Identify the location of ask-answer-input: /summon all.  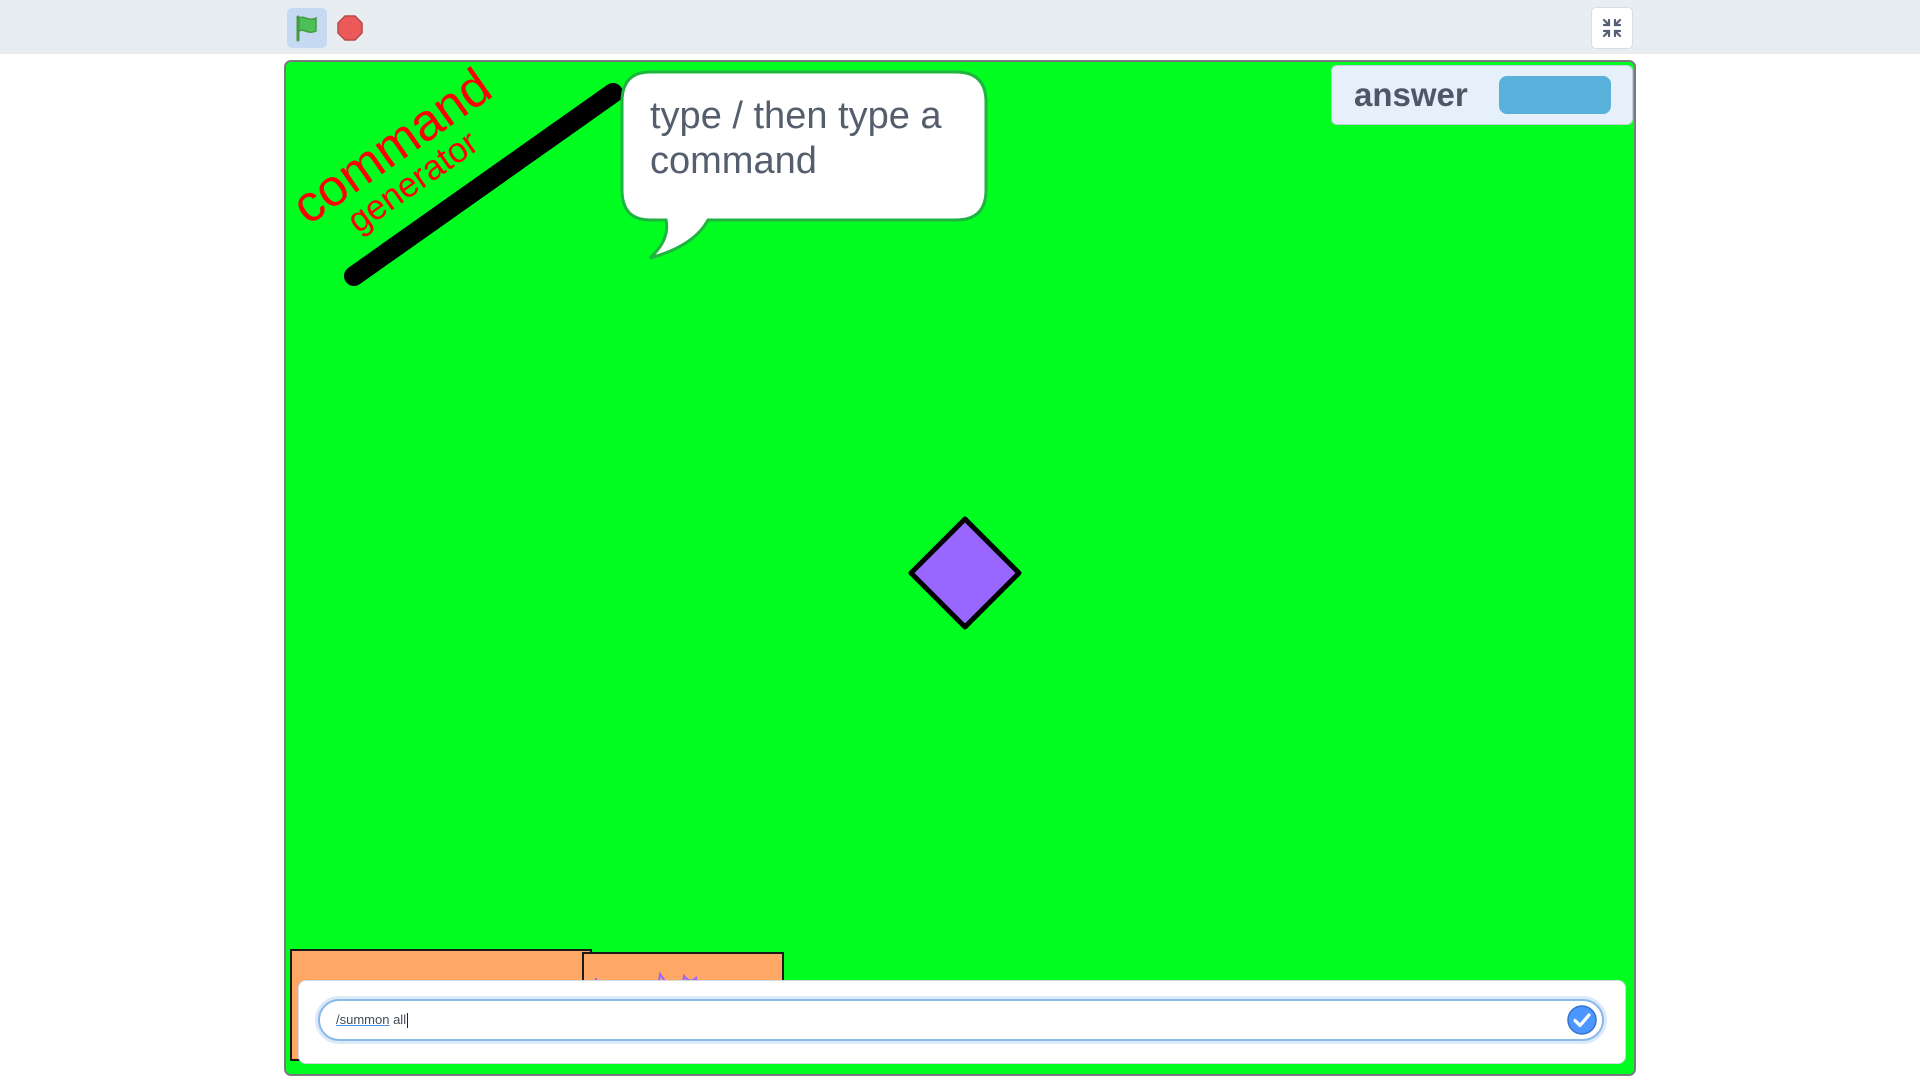
(961, 1020).